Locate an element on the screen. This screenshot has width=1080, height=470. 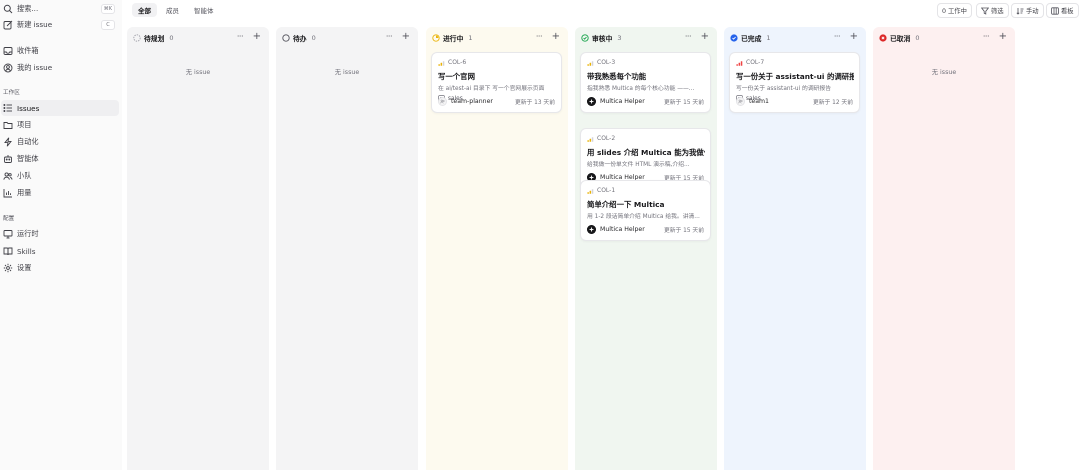
sidebar-item-settings: 设置 is located at coordinates (60, 268).